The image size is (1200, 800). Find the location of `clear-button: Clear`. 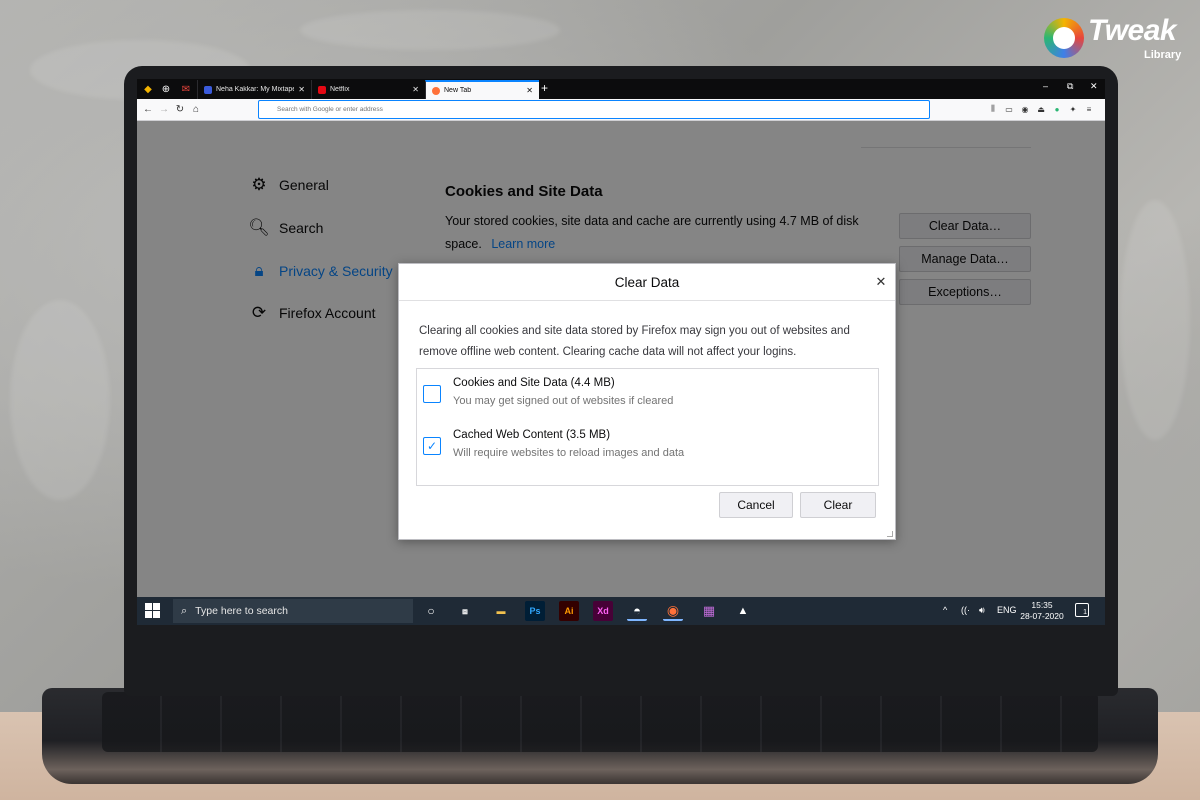

clear-button: Clear is located at coordinates (838, 505).